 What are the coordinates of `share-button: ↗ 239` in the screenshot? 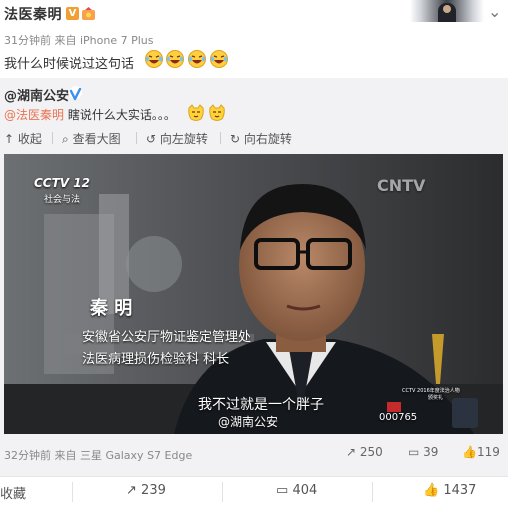 It's located at (146, 490).